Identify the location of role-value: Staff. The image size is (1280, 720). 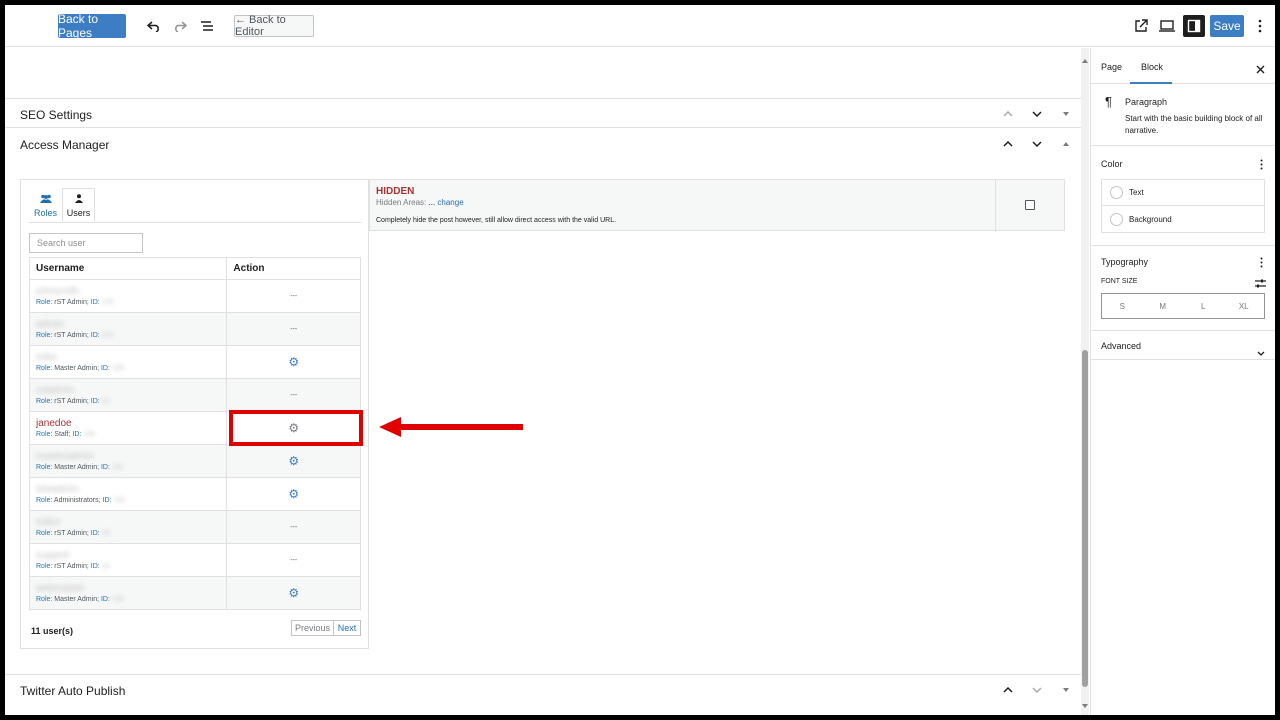
(61, 434).